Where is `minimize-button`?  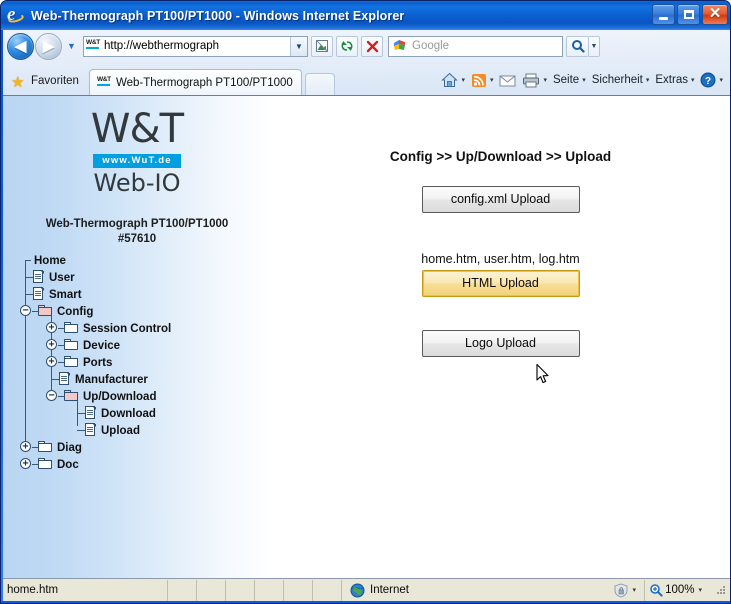
minimize-button is located at coordinates (663, 14).